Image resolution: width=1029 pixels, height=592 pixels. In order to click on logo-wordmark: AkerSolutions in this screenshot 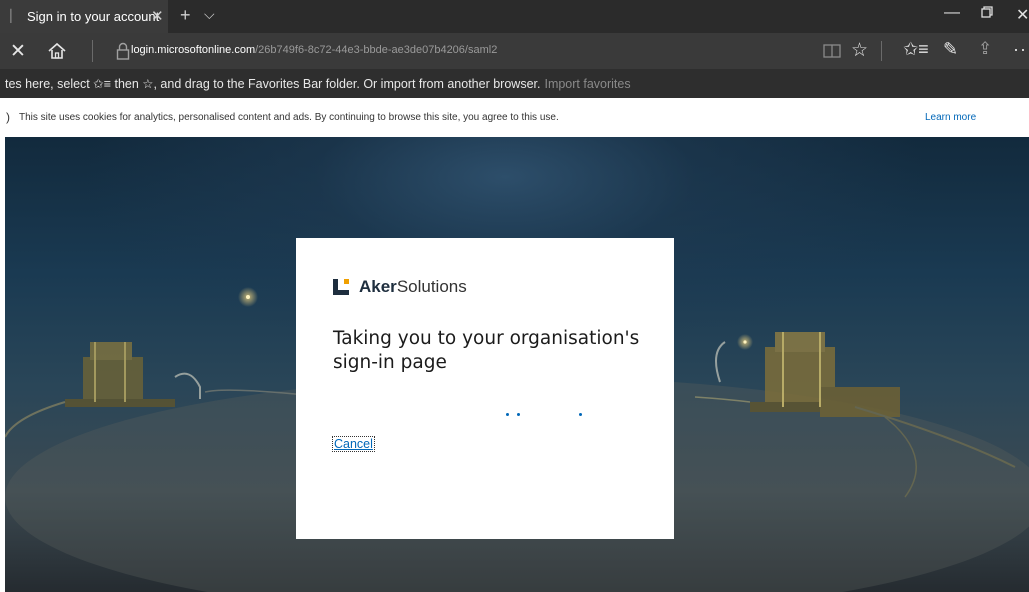, I will do `click(413, 287)`.